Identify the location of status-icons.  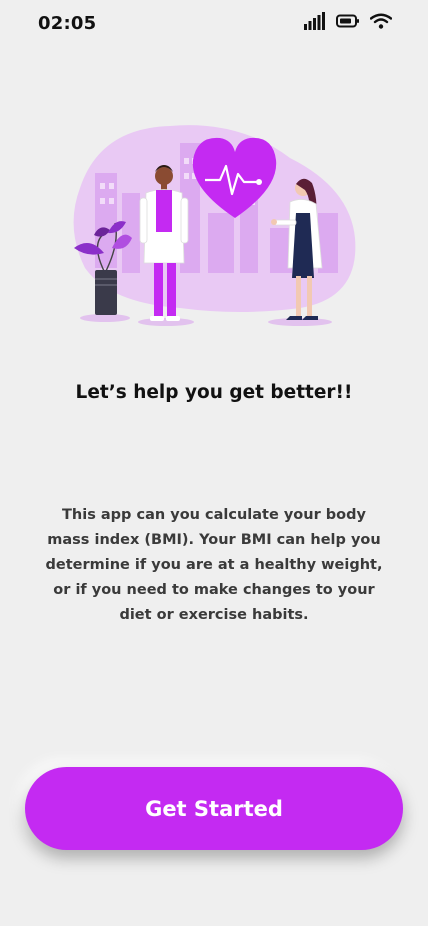
(348, 21).